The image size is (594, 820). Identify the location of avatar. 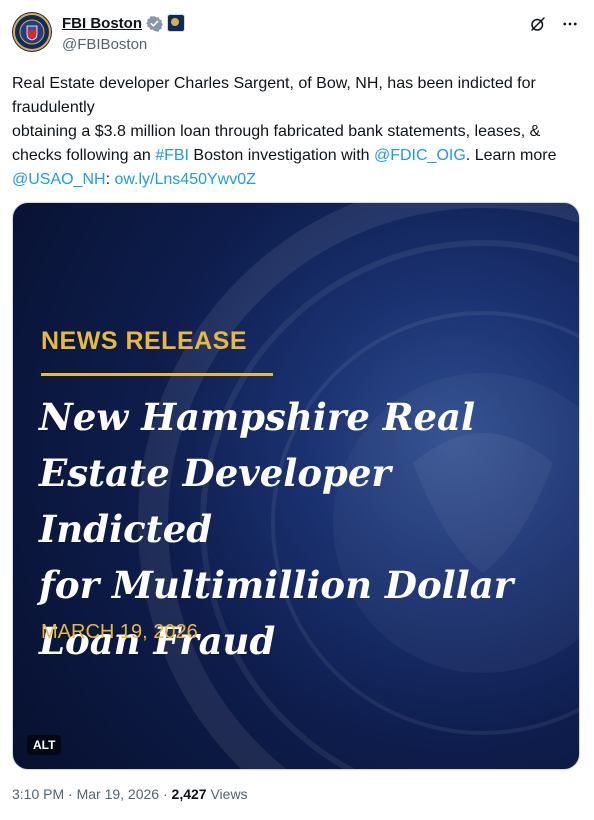
(32, 32).